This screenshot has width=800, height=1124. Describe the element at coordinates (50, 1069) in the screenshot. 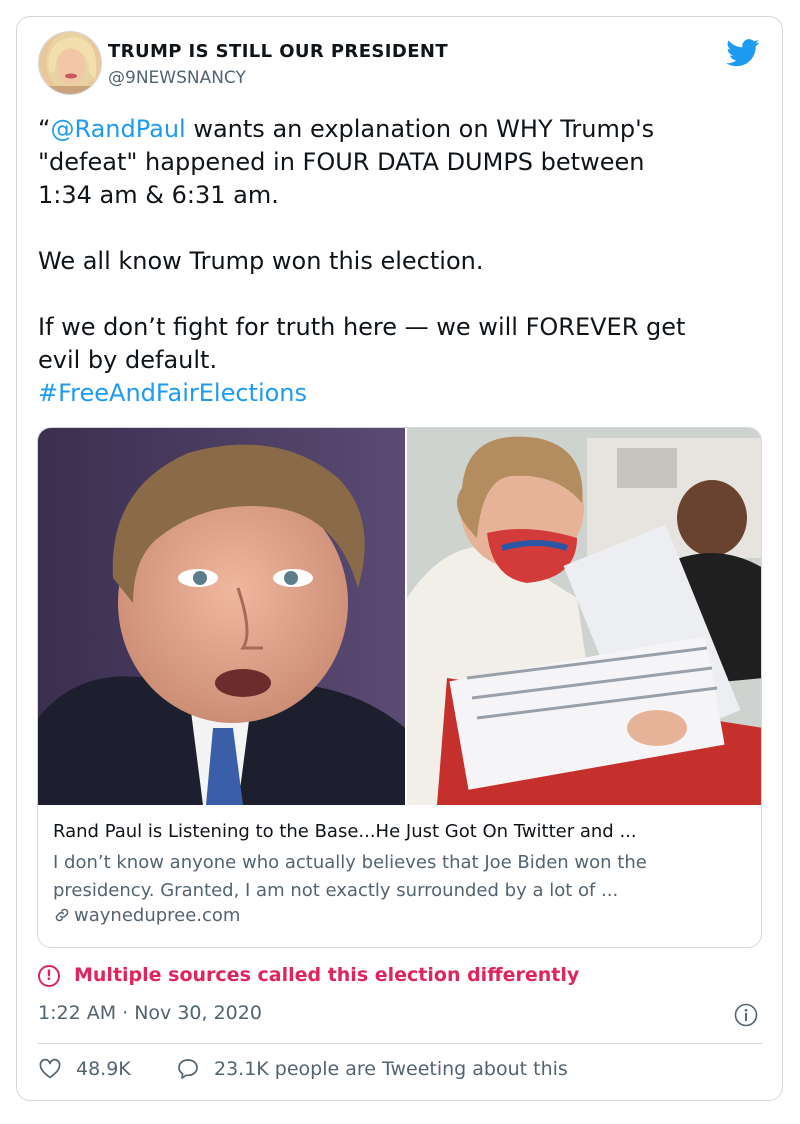

I see `heart-icon` at that location.